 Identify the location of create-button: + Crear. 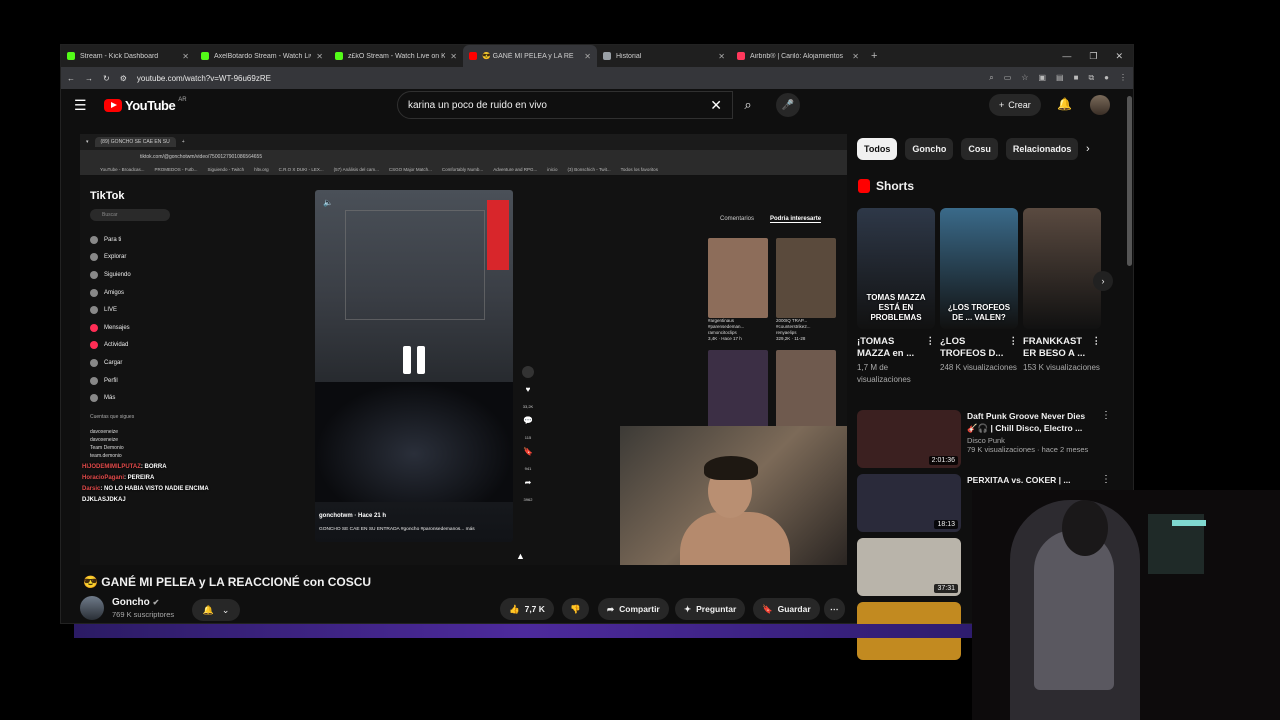
(1015, 105).